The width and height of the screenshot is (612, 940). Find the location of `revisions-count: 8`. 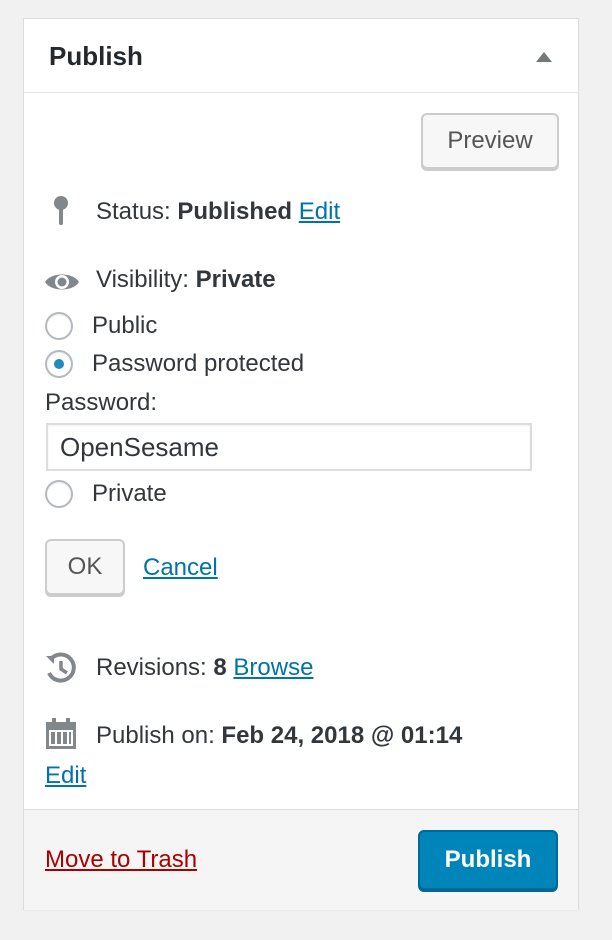

revisions-count: 8 is located at coordinates (220, 667).